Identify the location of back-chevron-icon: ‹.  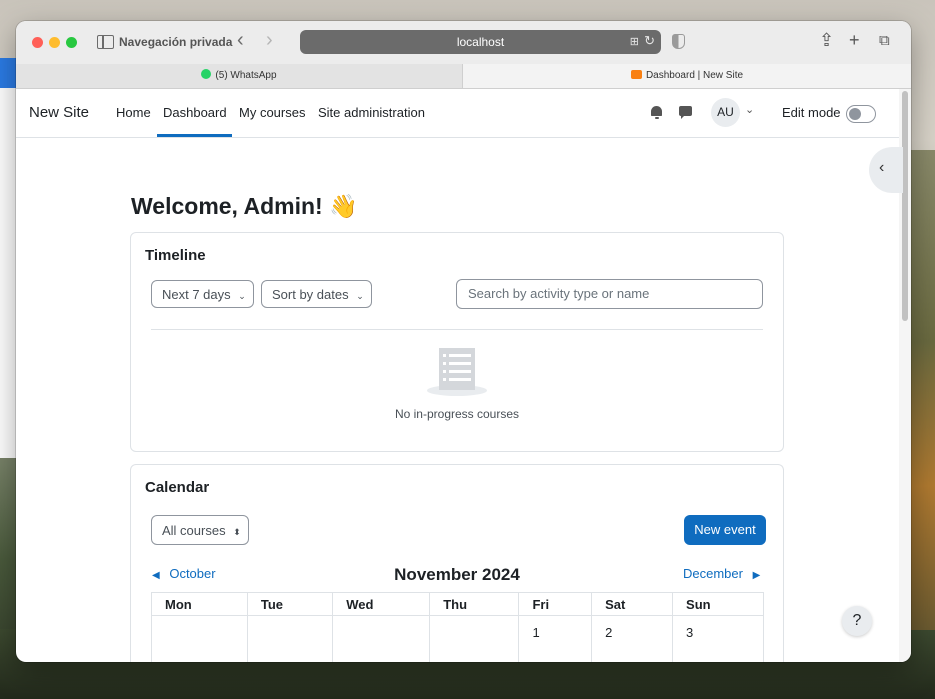
(240, 40).